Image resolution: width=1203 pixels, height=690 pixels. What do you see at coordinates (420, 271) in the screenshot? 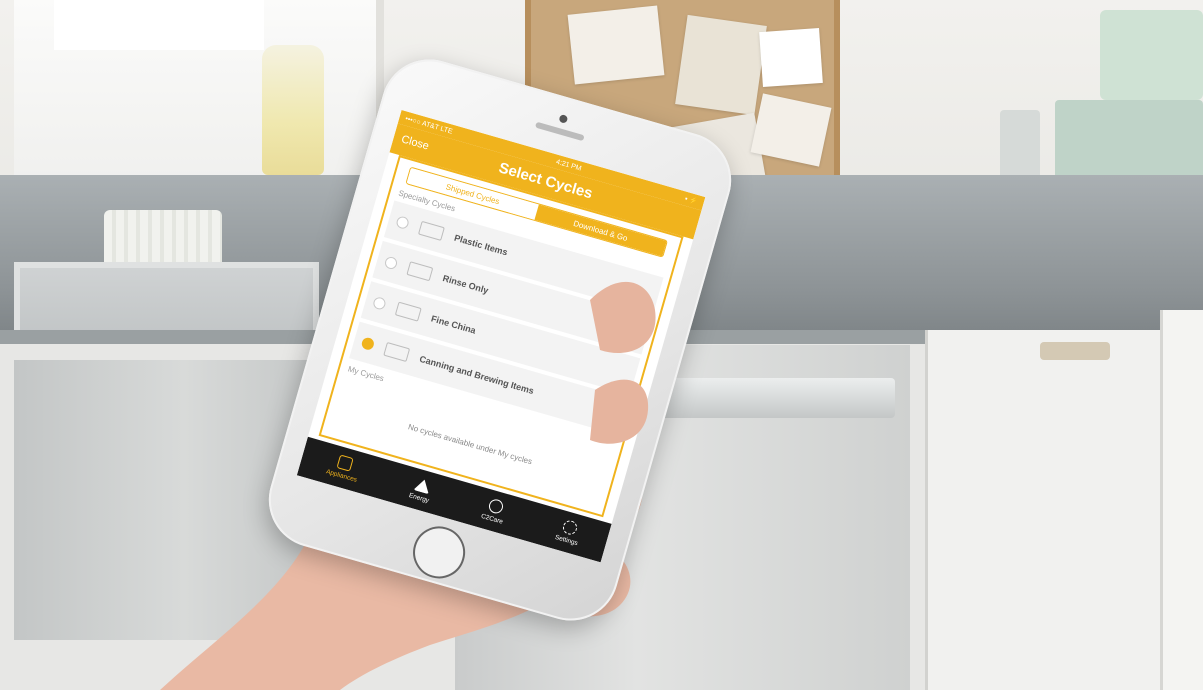
I see `rinse-icon` at bounding box center [420, 271].